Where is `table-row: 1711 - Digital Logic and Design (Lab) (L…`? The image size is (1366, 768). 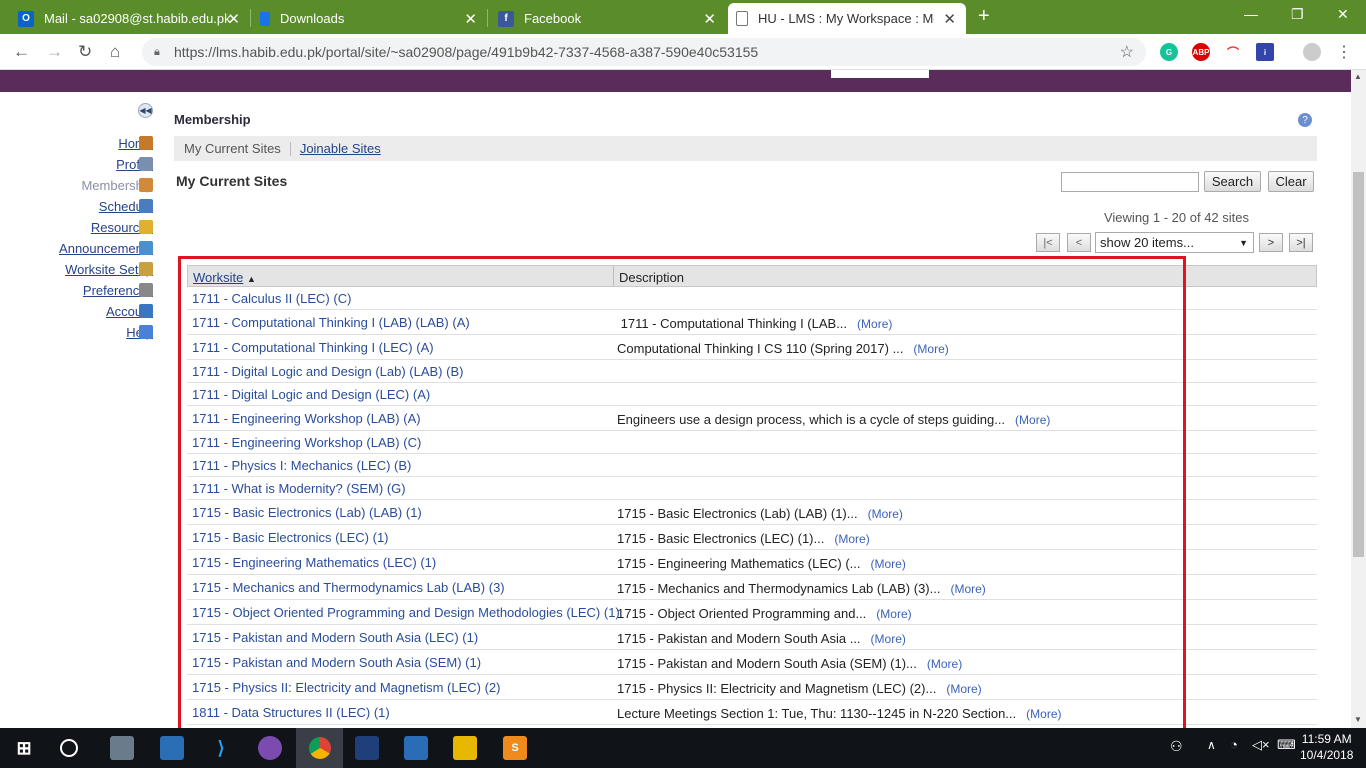
table-row: 1711 - Digital Logic and Design (Lab) (L… is located at coordinates (752, 371).